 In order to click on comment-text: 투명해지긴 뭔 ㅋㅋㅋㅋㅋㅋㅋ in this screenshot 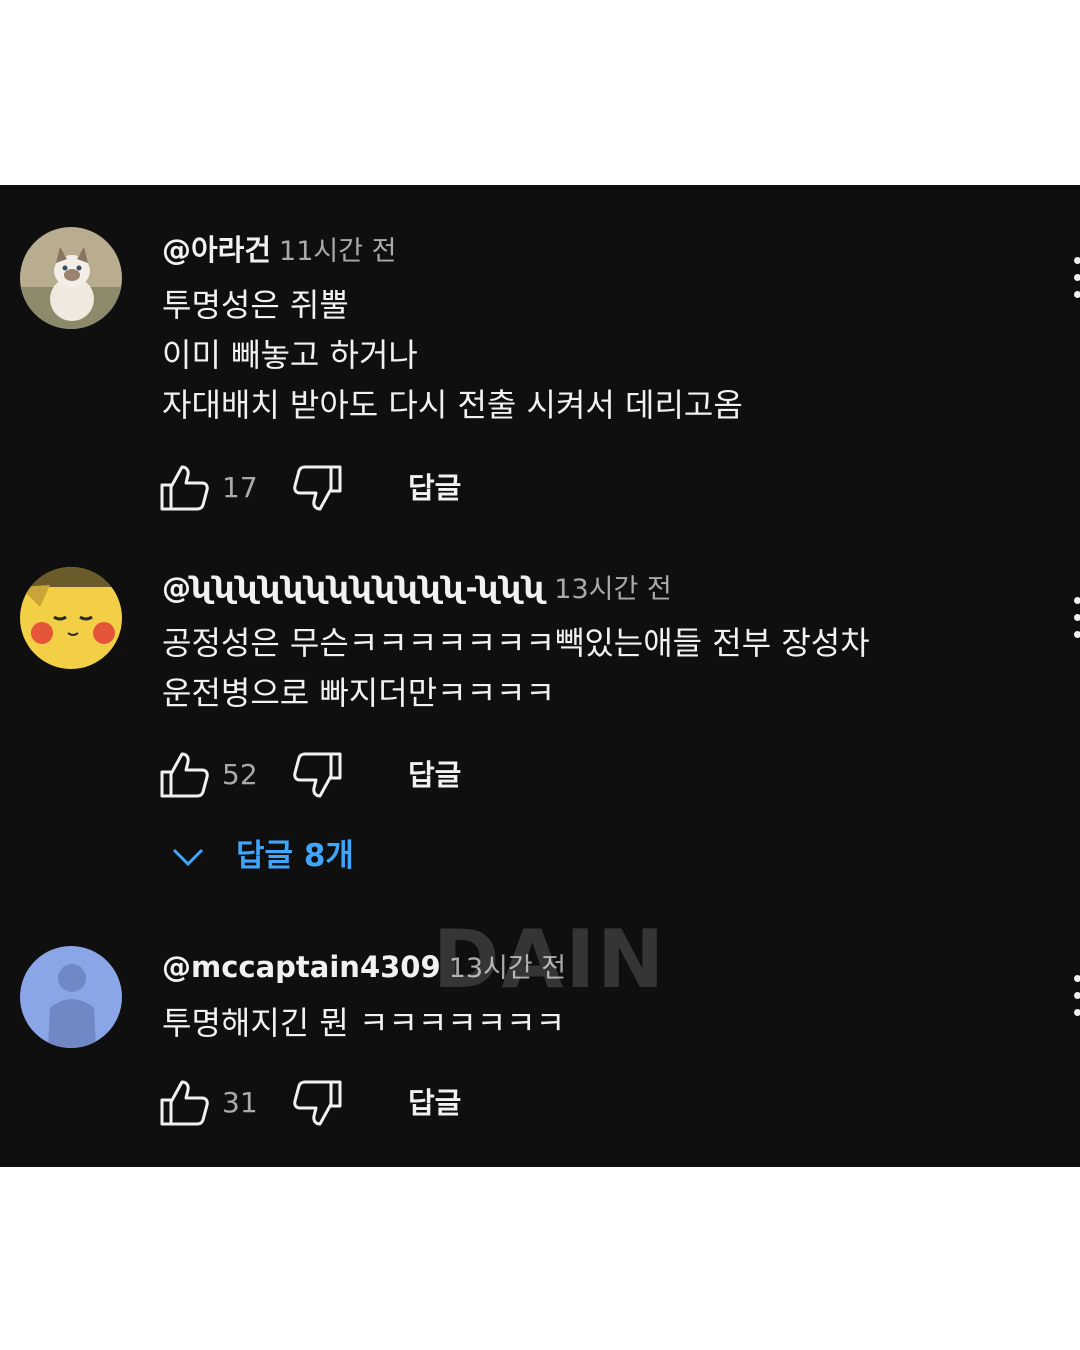, I will do `click(363, 1023)`.